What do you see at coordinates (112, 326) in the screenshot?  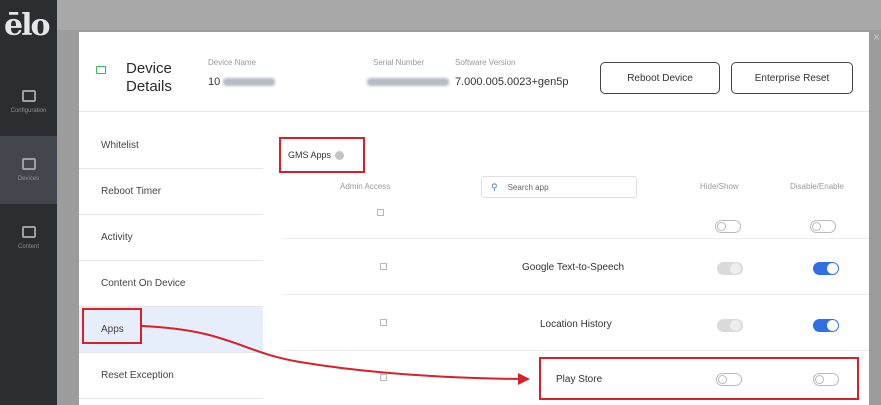 I see `highlight-apps-nav` at bounding box center [112, 326].